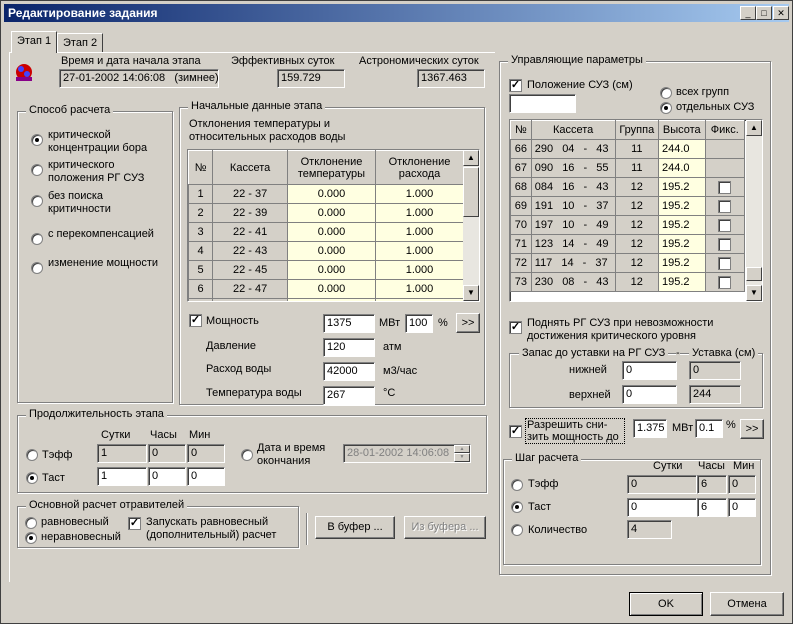 The image size is (793, 624). Describe the element at coordinates (628, 263) in the screenshot. I see `table-row: 72 117 14 - 37 12 195.2` at that location.